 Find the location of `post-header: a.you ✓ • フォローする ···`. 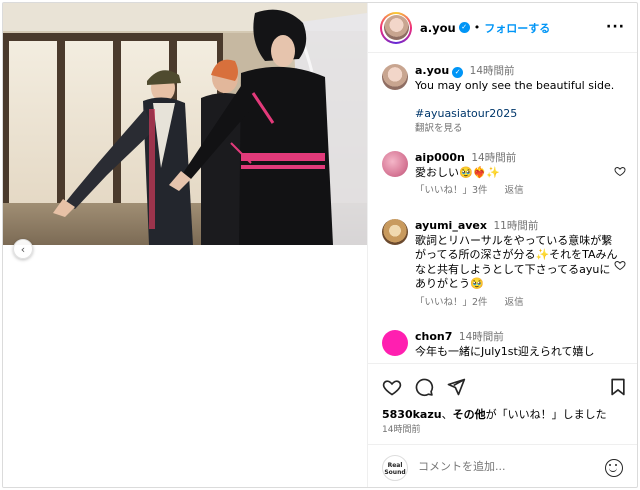

post-header: a.you ✓ • フォローする ··· is located at coordinates (502, 28).